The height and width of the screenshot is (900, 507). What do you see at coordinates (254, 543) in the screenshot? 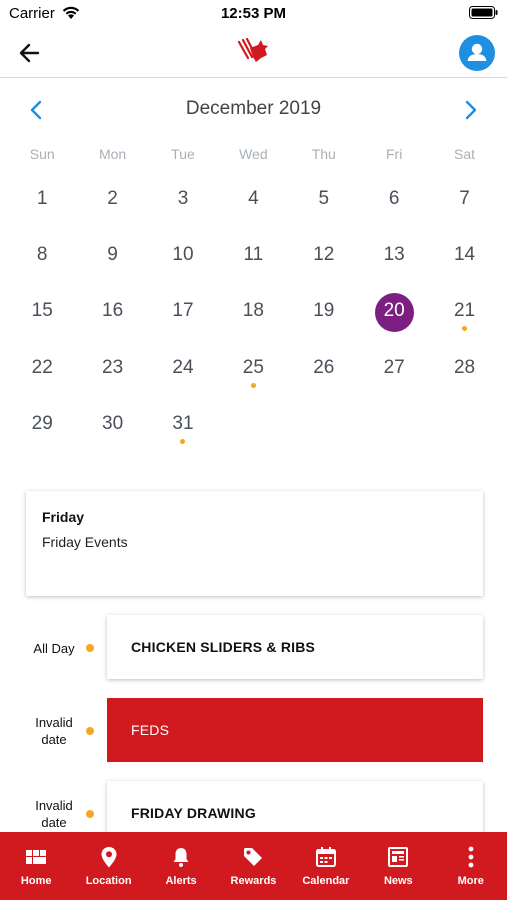
I see `day-summary-card: Friday Friday Events` at bounding box center [254, 543].